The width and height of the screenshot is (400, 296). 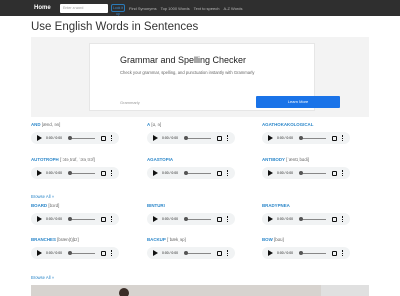 What do you see at coordinates (267, 239) in the screenshot?
I see `word-link: BOW` at bounding box center [267, 239].